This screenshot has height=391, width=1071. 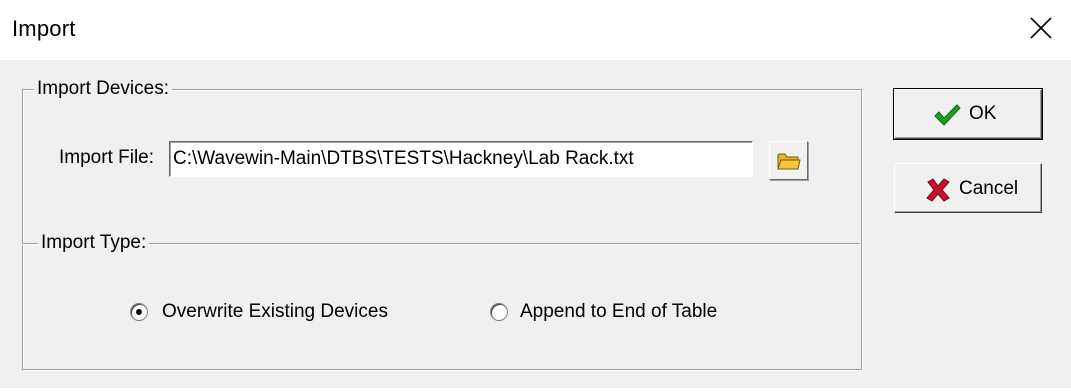 I want to click on close-button, so click(x=1042, y=30).